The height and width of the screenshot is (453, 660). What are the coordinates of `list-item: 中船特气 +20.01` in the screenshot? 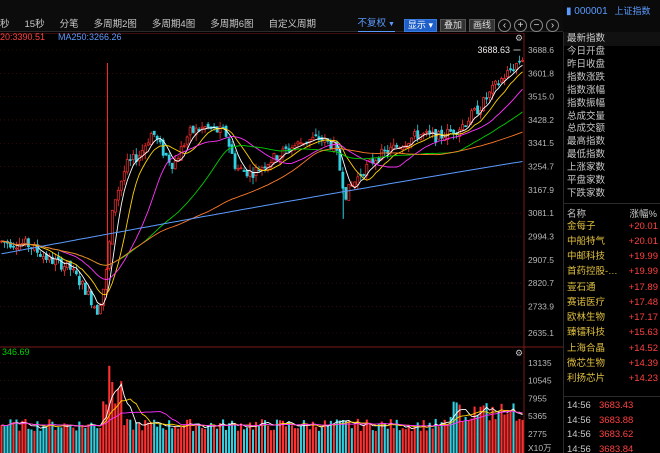 It's located at (612, 241).